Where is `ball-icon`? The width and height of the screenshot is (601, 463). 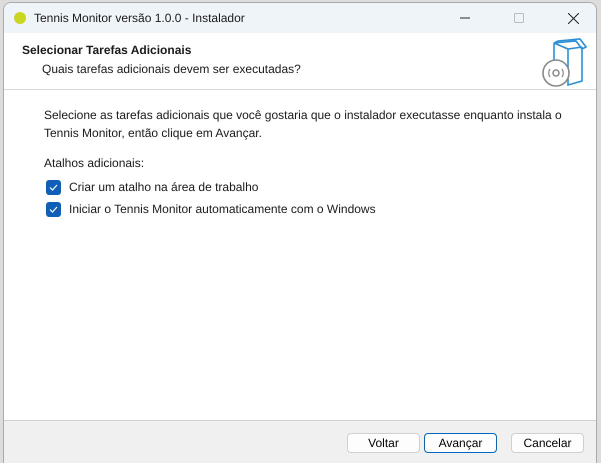 ball-icon is located at coordinates (20, 18).